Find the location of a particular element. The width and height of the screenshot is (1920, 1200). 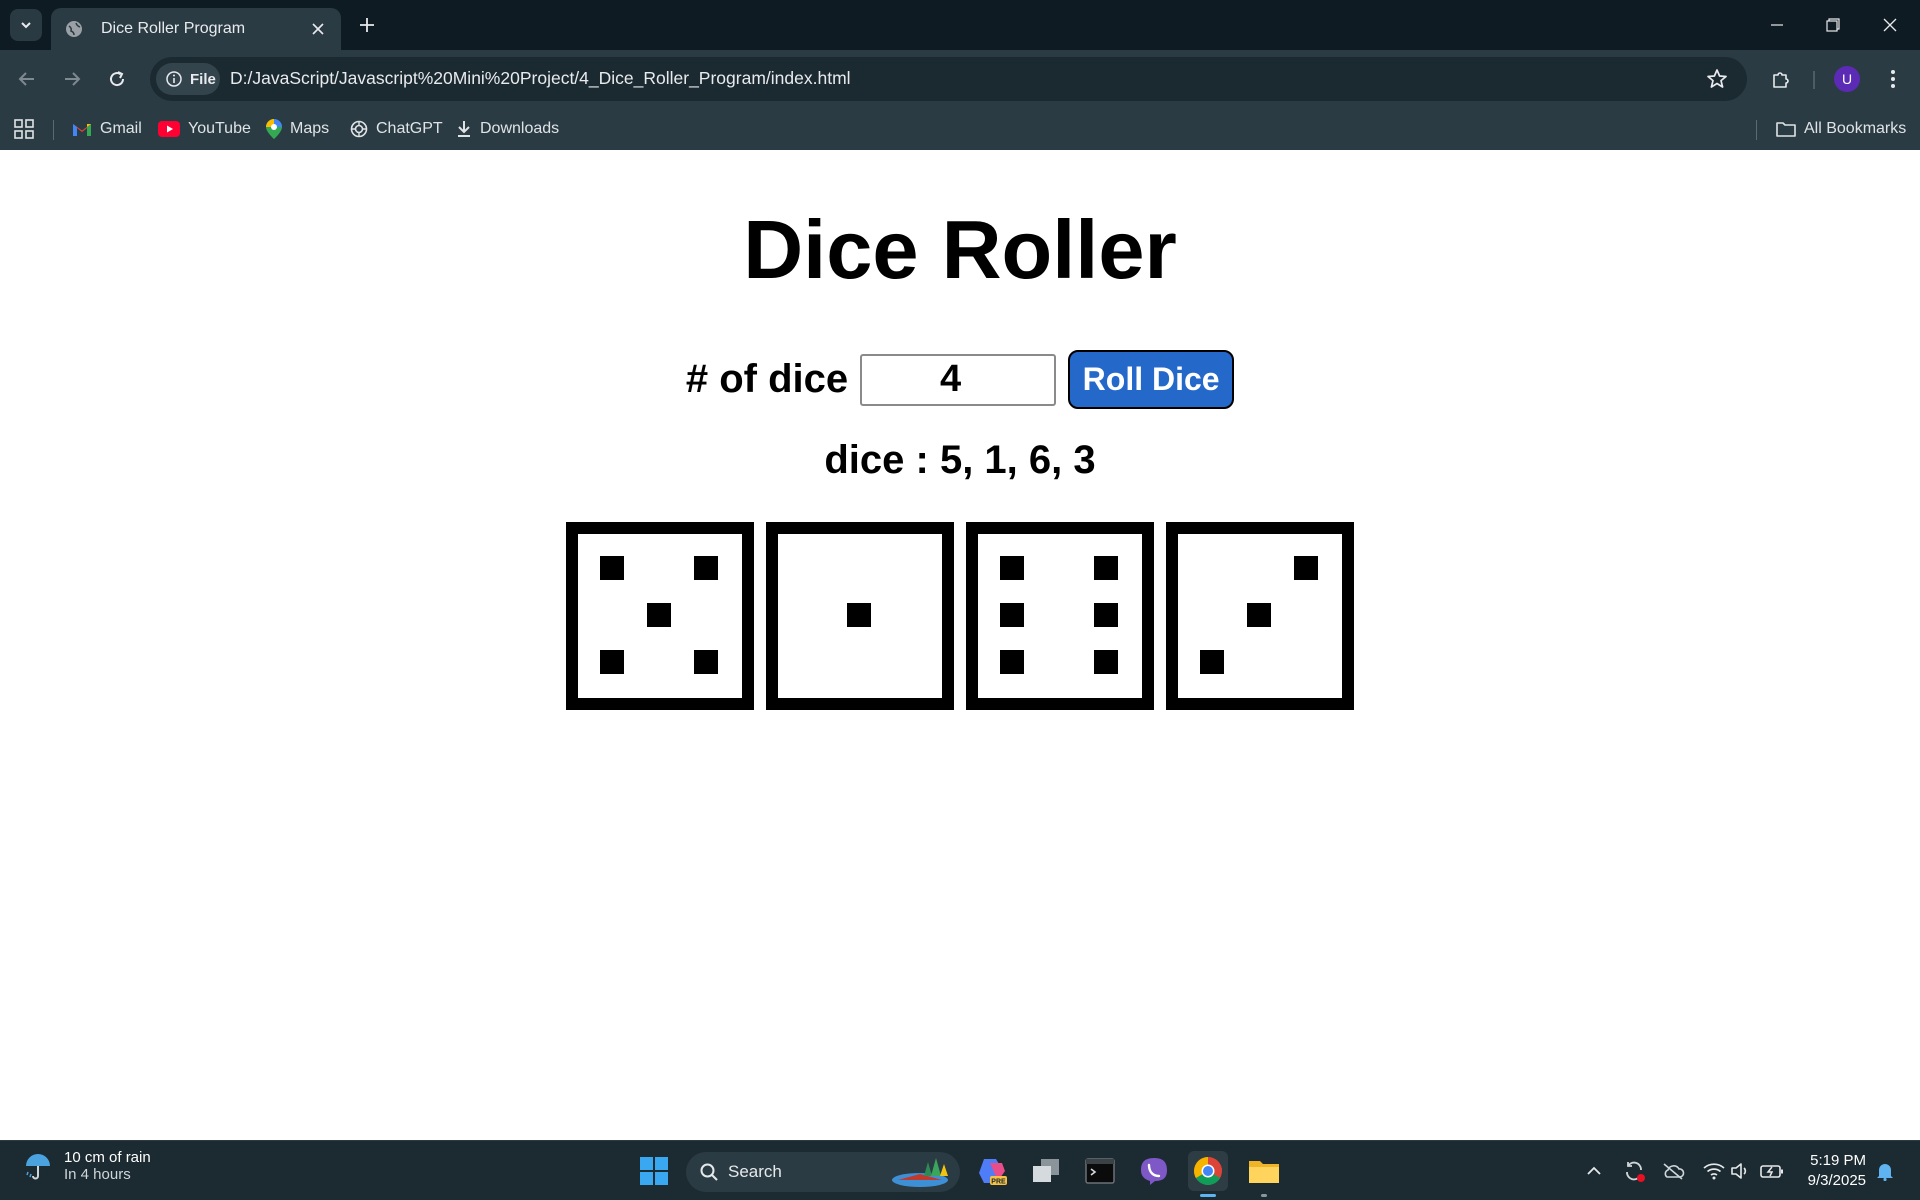

kebab-menu-icon is located at coordinates (1893, 79).